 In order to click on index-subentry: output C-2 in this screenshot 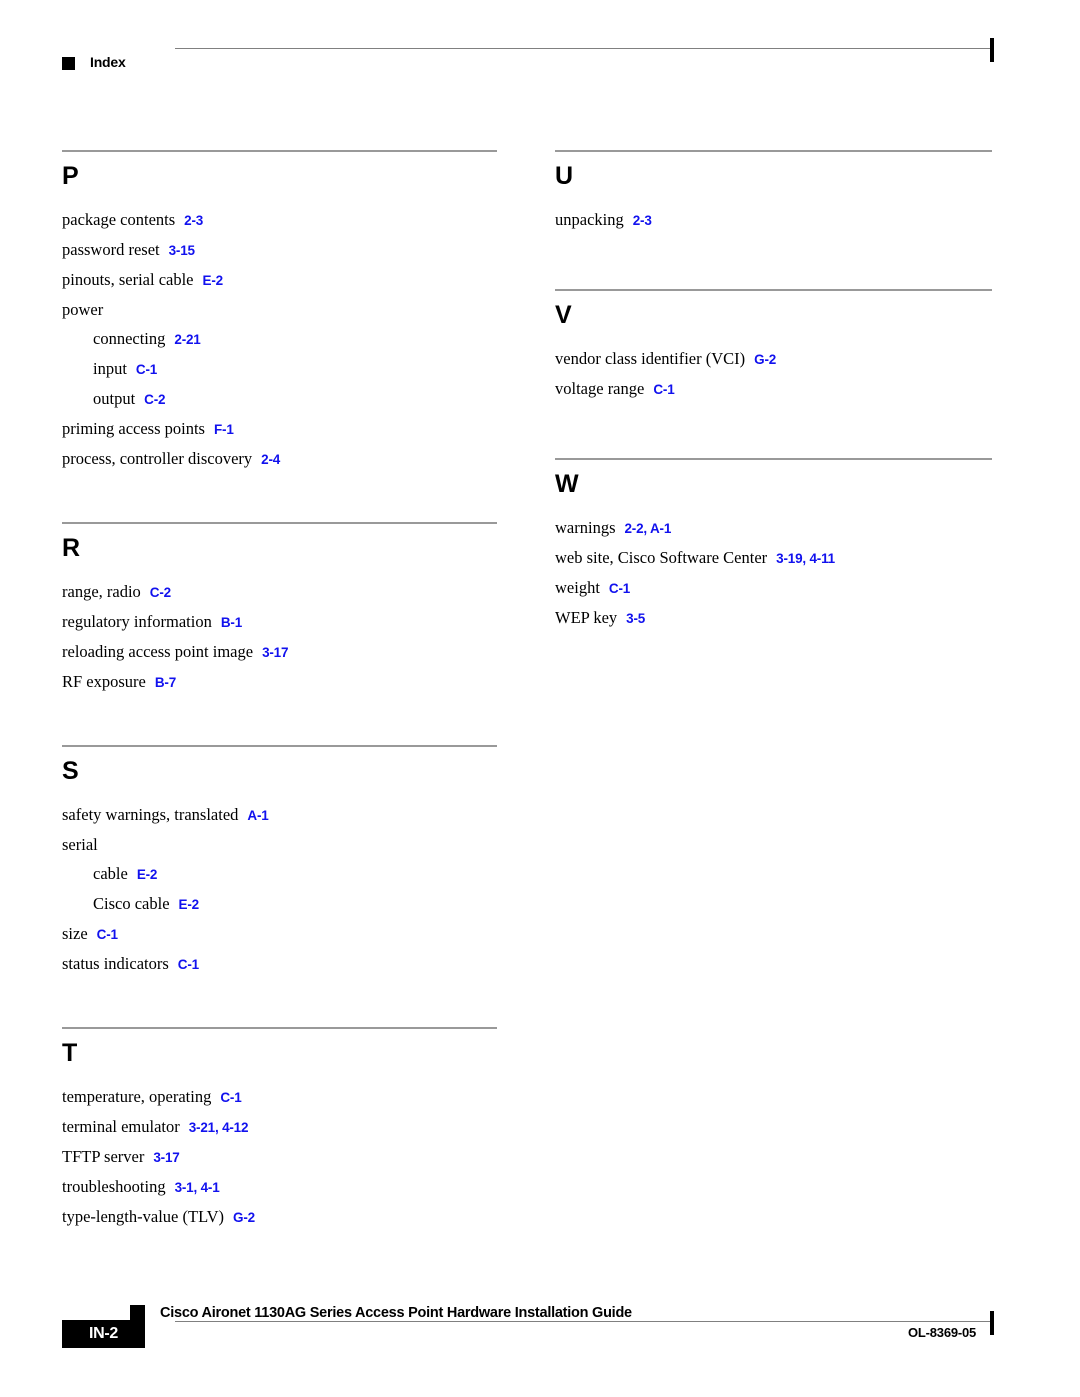, I will do `click(279, 399)`.